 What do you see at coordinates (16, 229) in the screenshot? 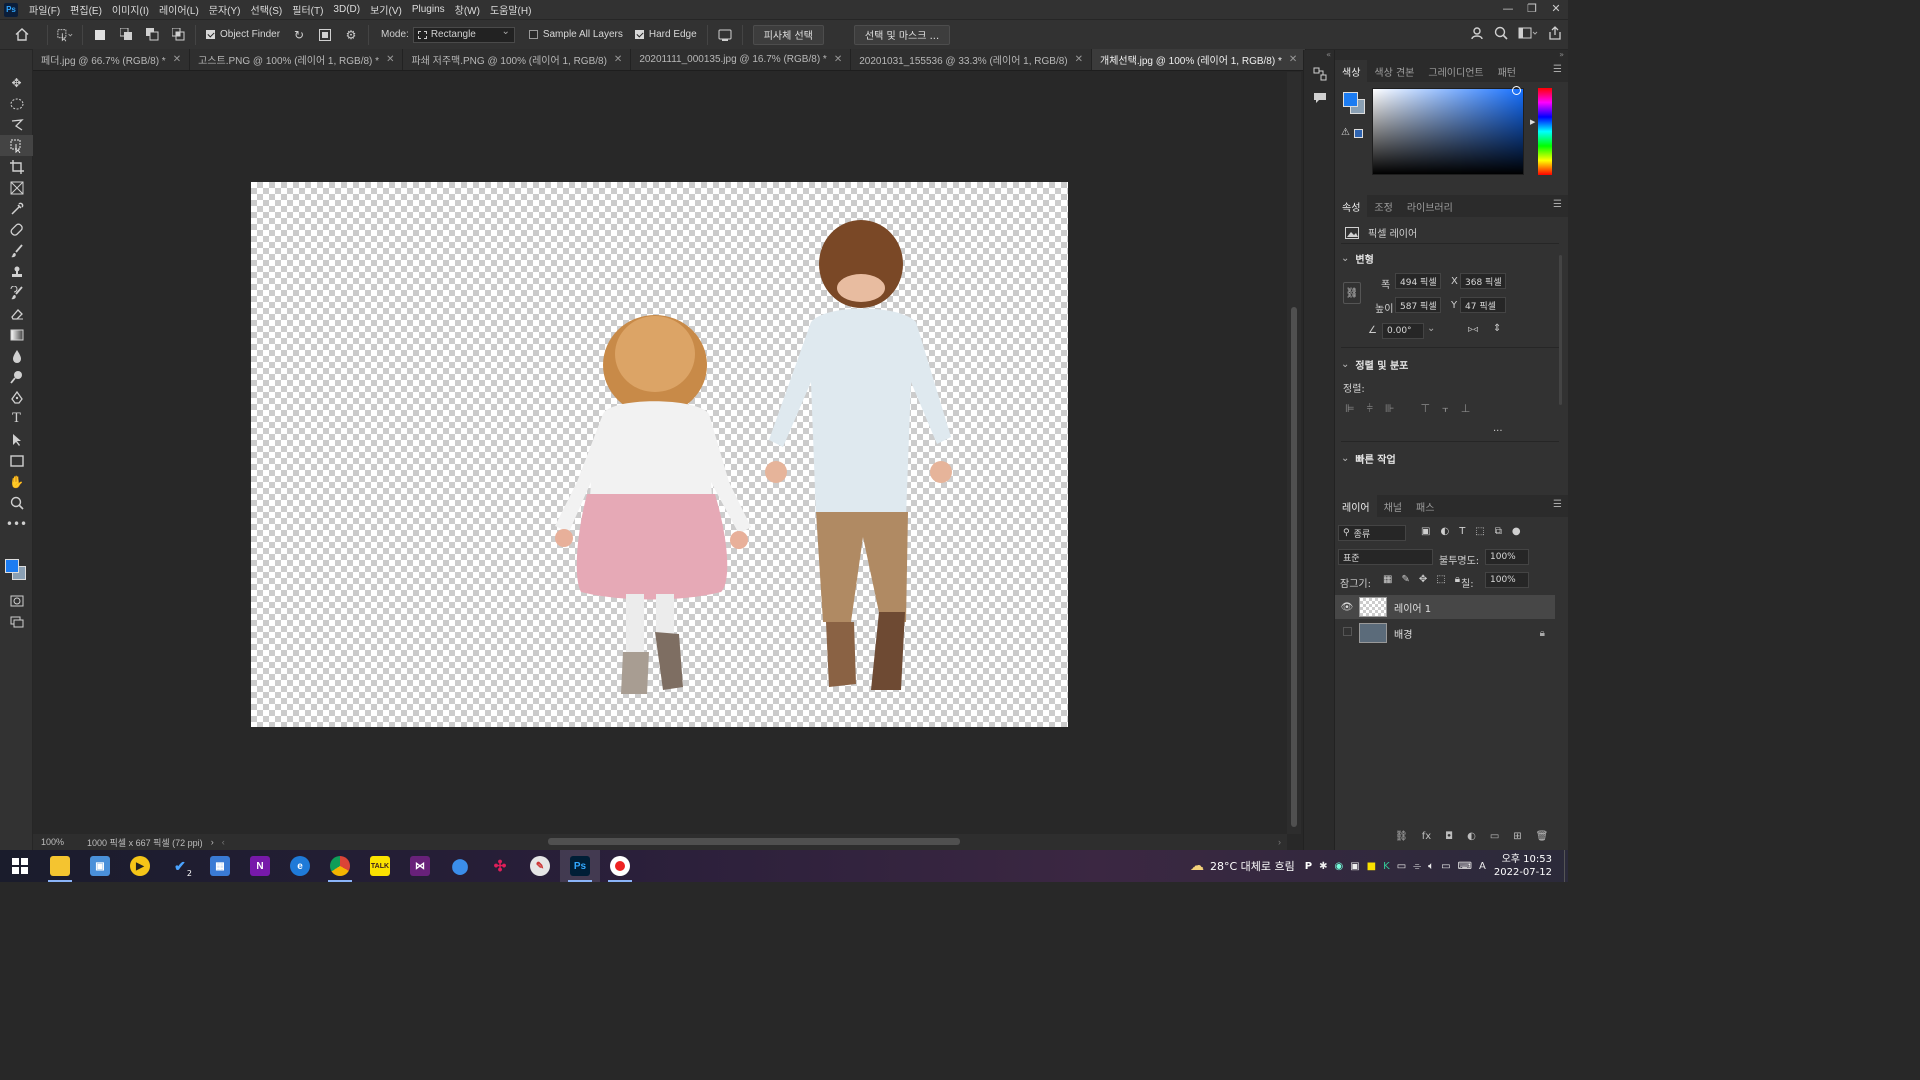
I see `healing-brush-tool-icon` at bounding box center [16, 229].